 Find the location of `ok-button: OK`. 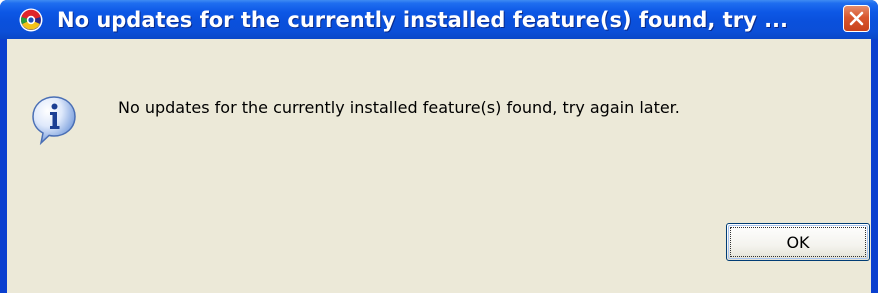

ok-button: OK is located at coordinates (798, 242).